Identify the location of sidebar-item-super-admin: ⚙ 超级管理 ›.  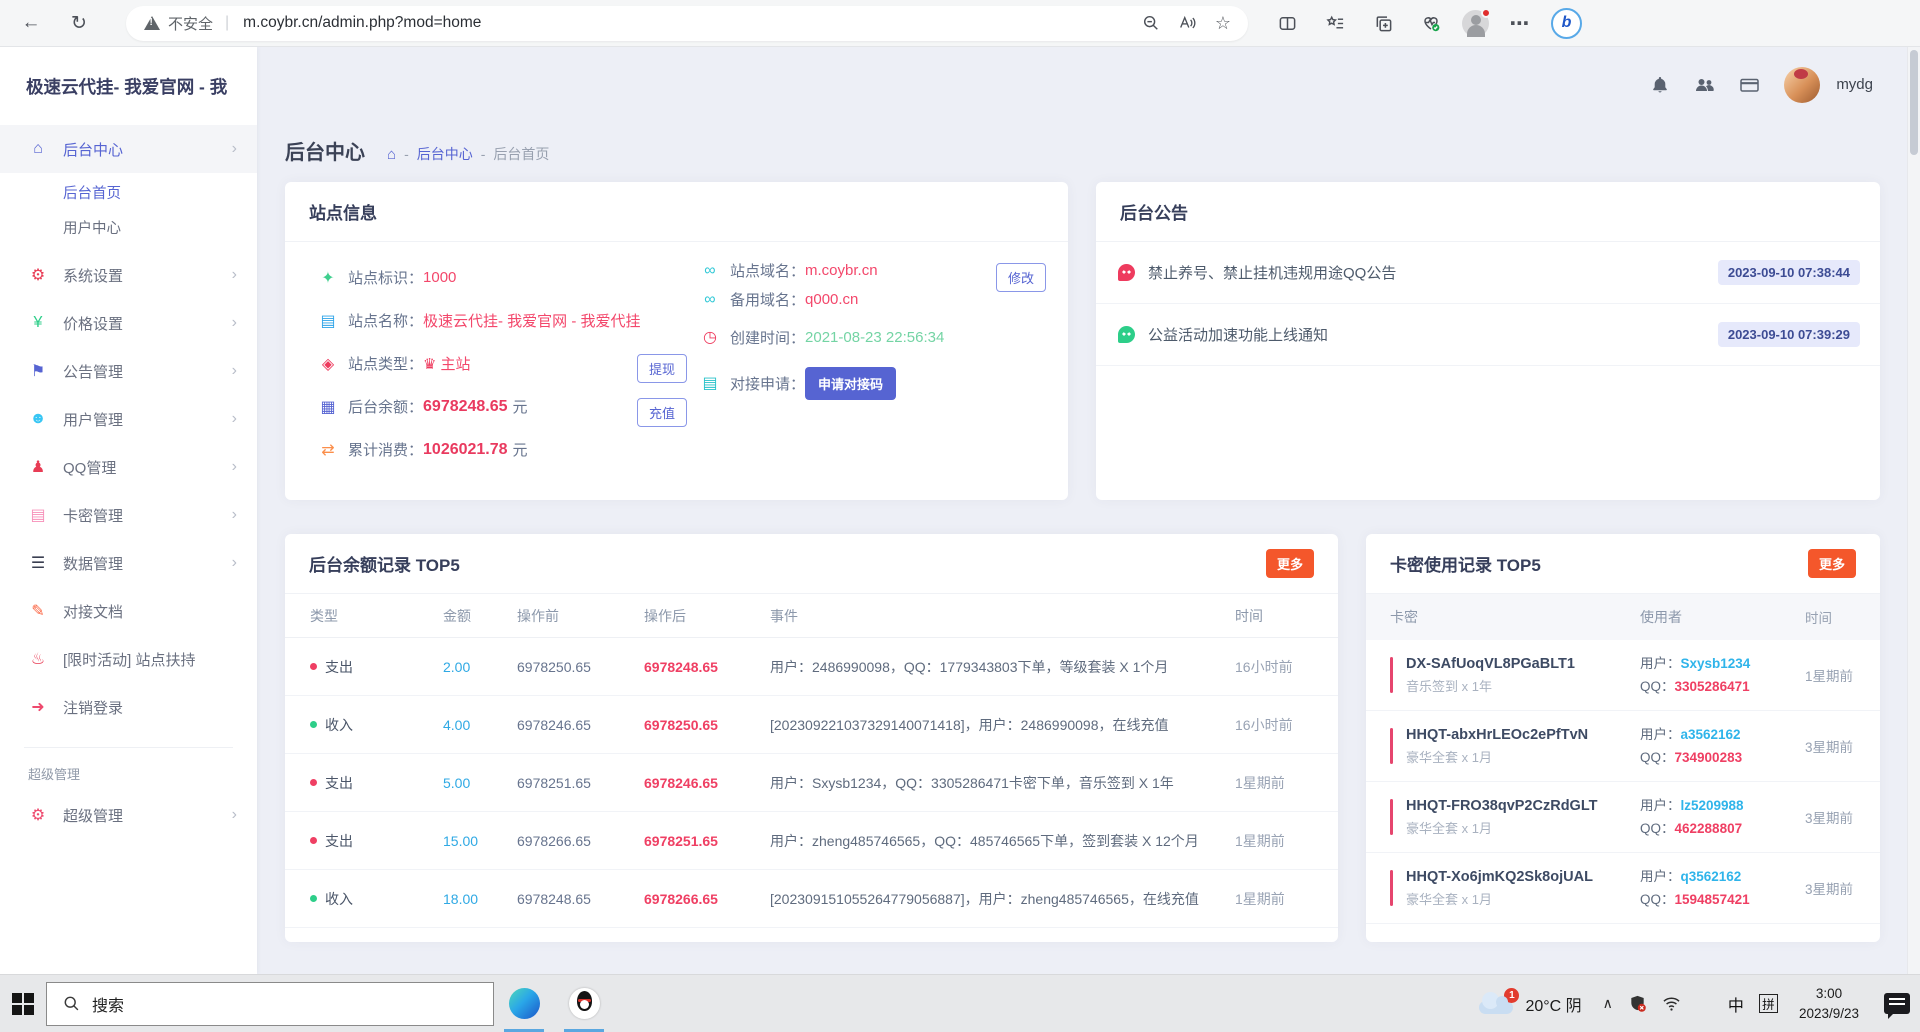
(128, 815).